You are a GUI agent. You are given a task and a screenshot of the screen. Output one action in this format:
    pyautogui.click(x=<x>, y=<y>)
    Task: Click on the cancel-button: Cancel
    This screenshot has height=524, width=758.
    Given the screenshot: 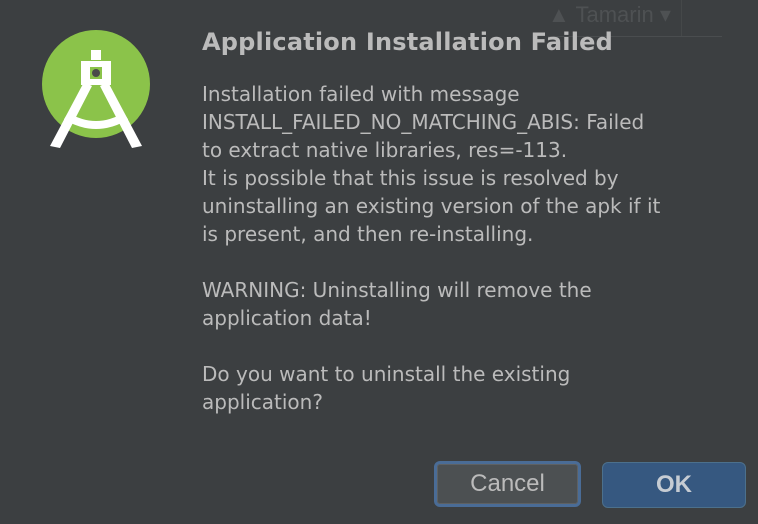 What is the action you would take?
    pyautogui.click(x=507, y=484)
    